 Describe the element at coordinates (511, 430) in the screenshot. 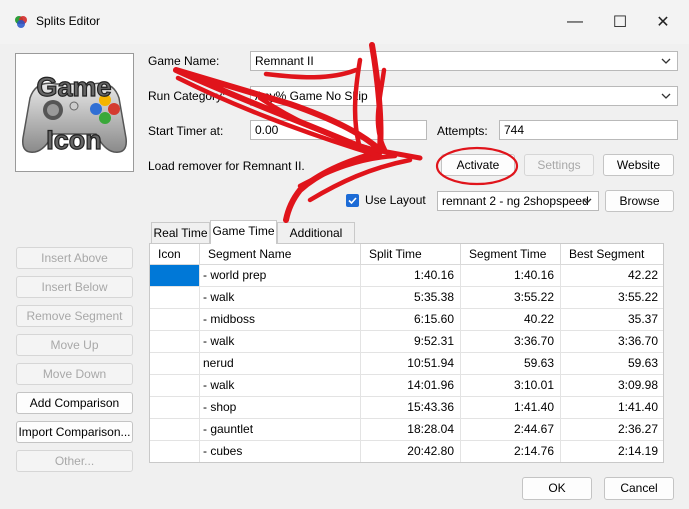

I see `segment-time-cell: 2:44.67` at that location.